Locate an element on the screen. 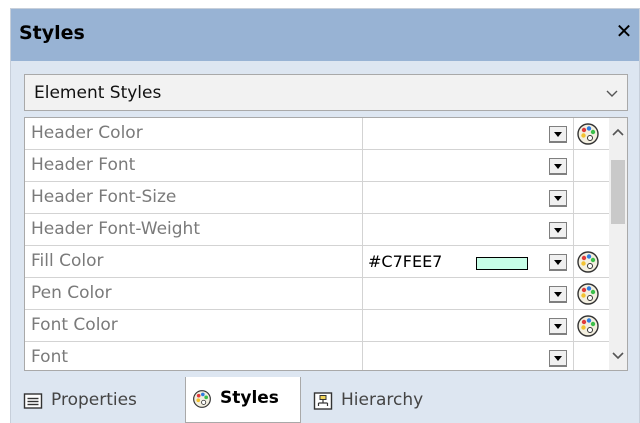 The height and width of the screenshot is (423, 640). property-row: Header Font is located at coordinates (318, 166).